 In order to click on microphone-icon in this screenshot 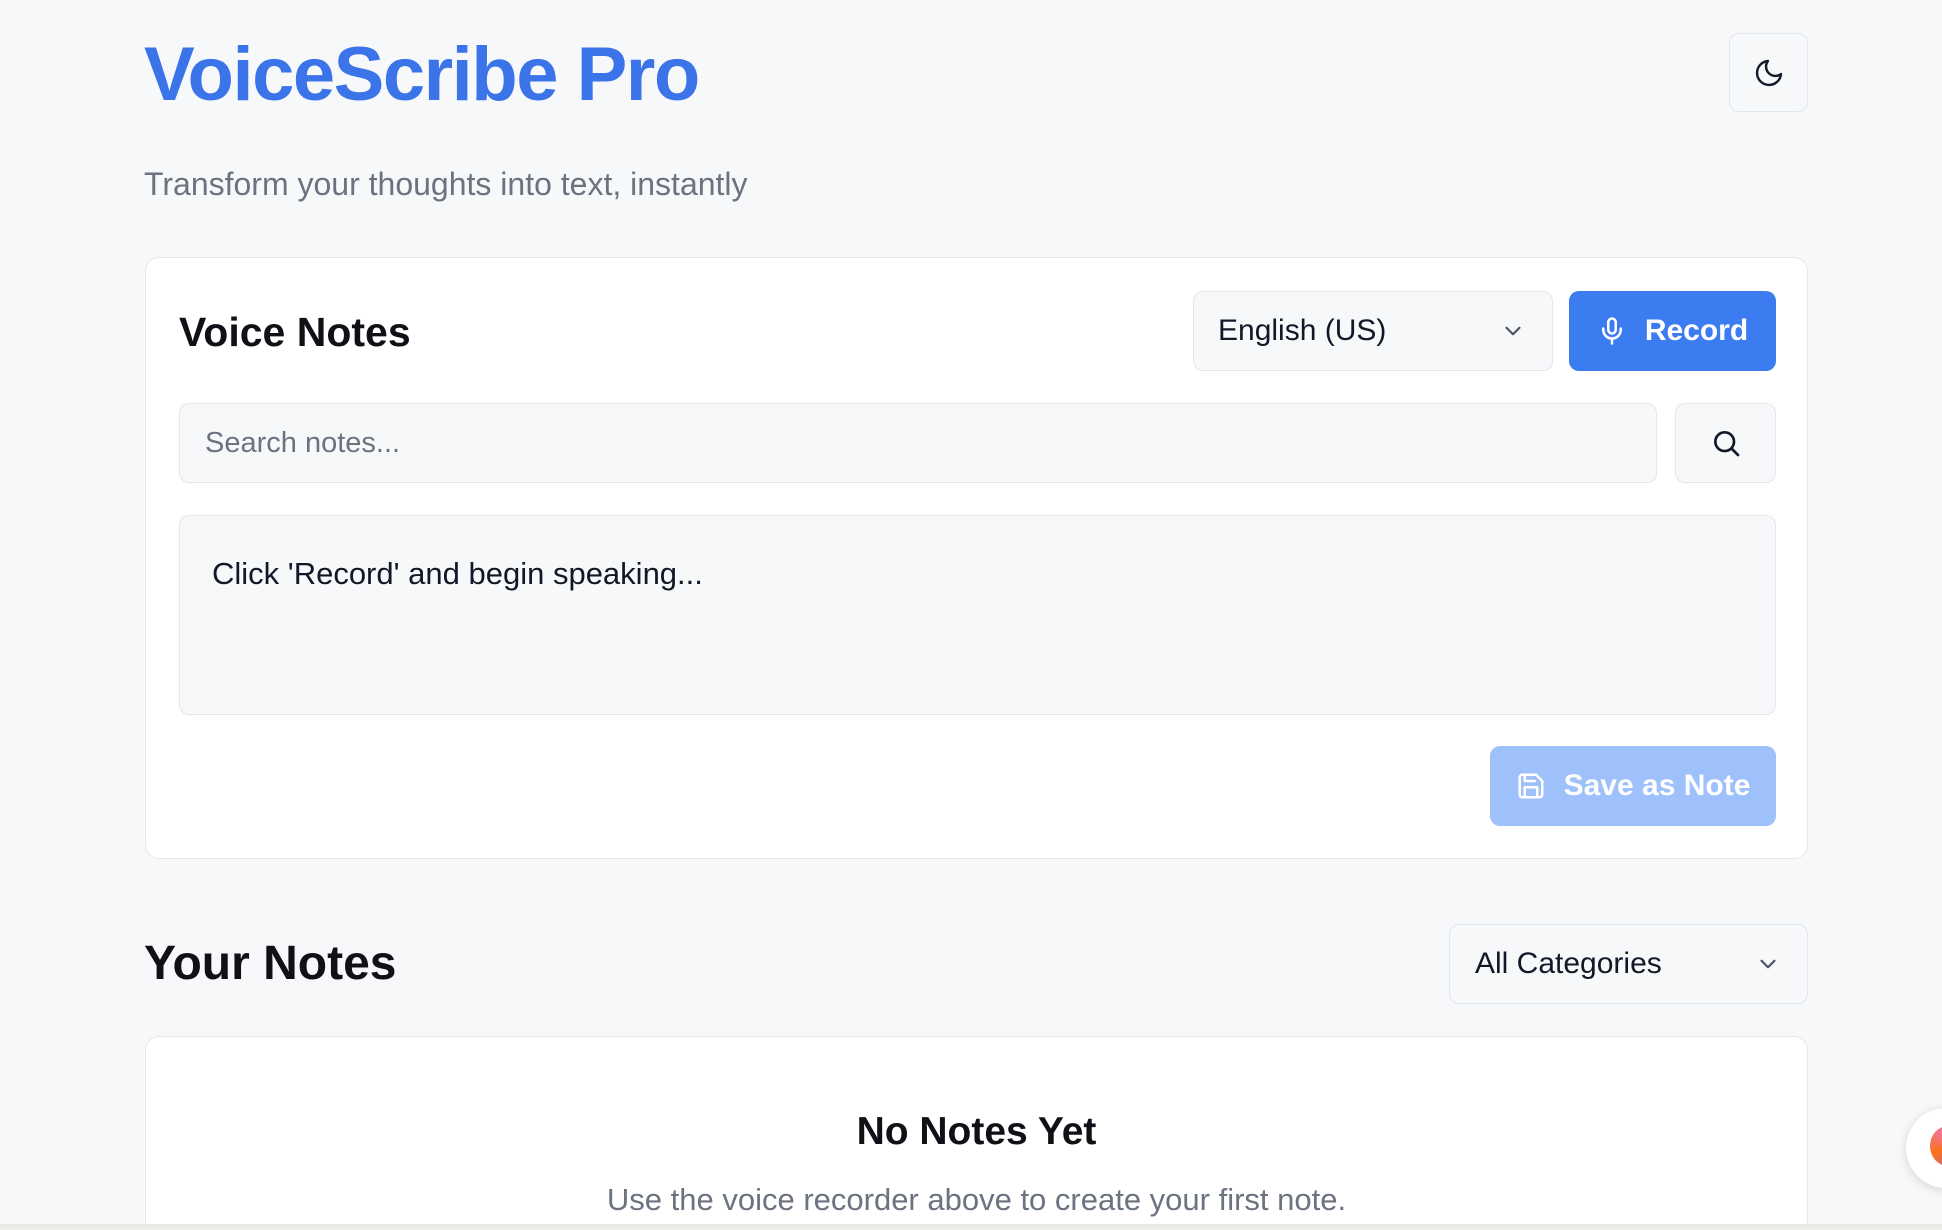, I will do `click(1611, 331)`.